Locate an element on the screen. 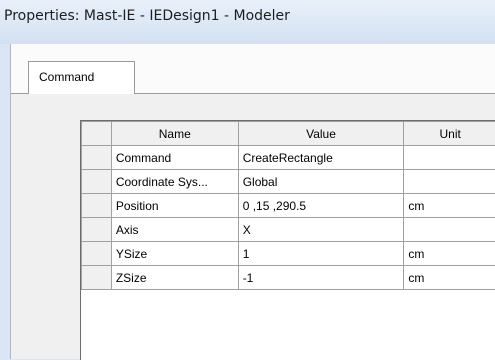 The height and width of the screenshot is (360, 495). property-name: Command is located at coordinates (174, 158).